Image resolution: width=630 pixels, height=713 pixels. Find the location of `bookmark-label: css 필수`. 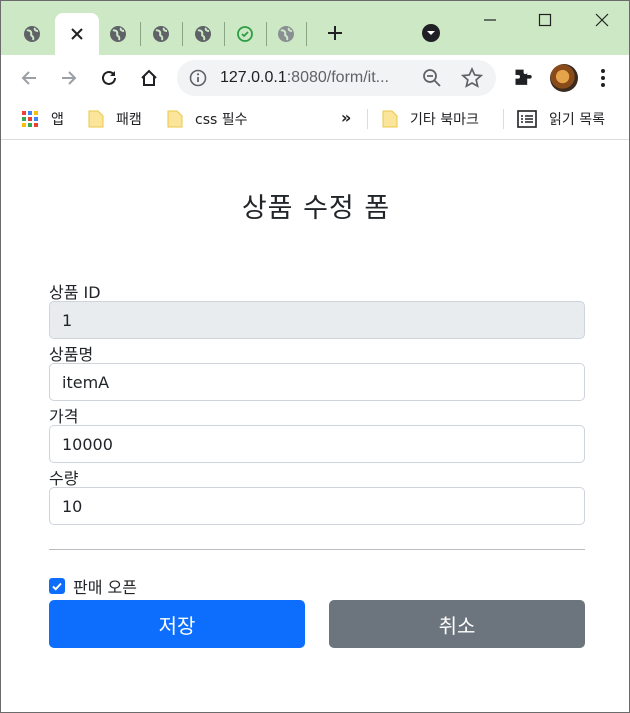

bookmark-label: css 필수 is located at coordinates (221, 120).